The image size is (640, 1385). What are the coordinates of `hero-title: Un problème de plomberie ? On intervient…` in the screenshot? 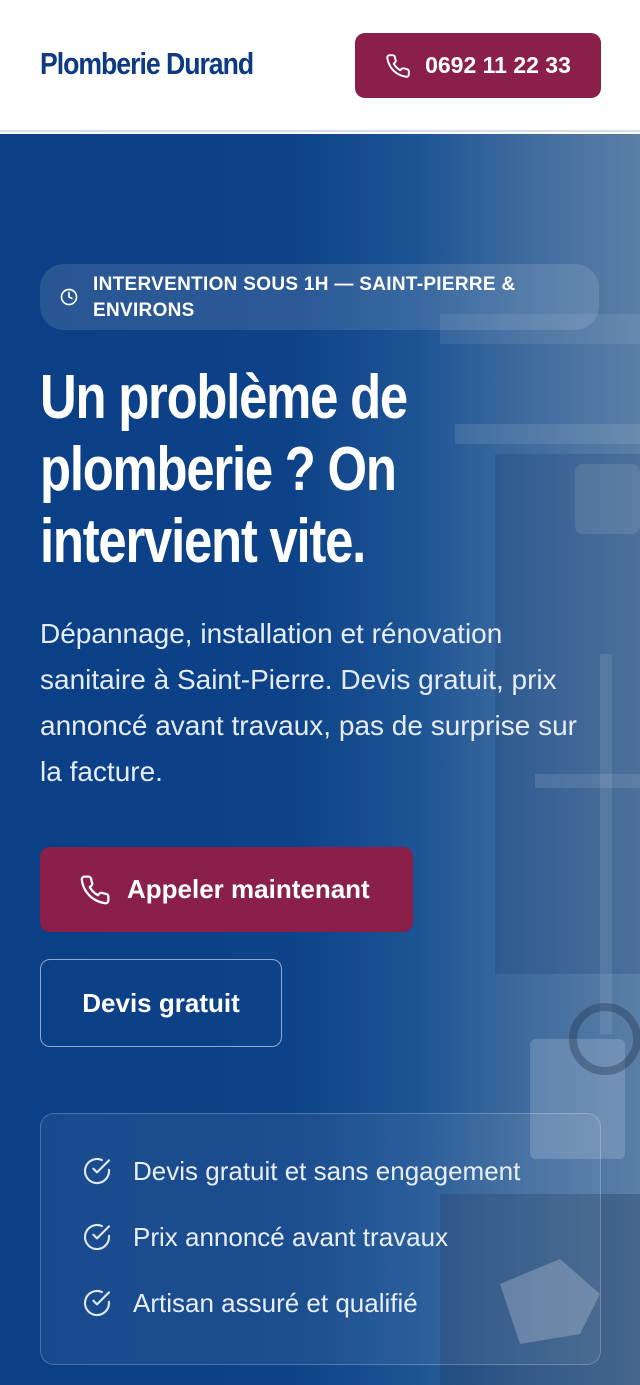 It's located at (224, 469).